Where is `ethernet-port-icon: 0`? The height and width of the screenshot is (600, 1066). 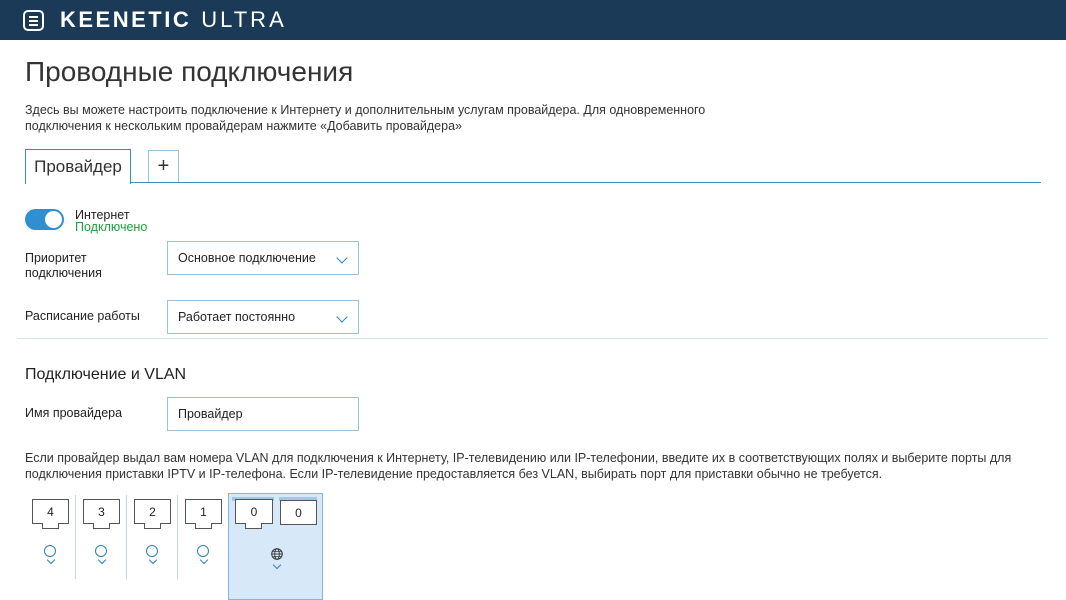 ethernet-port-icon: 0 is located at coordinates (254, 514).